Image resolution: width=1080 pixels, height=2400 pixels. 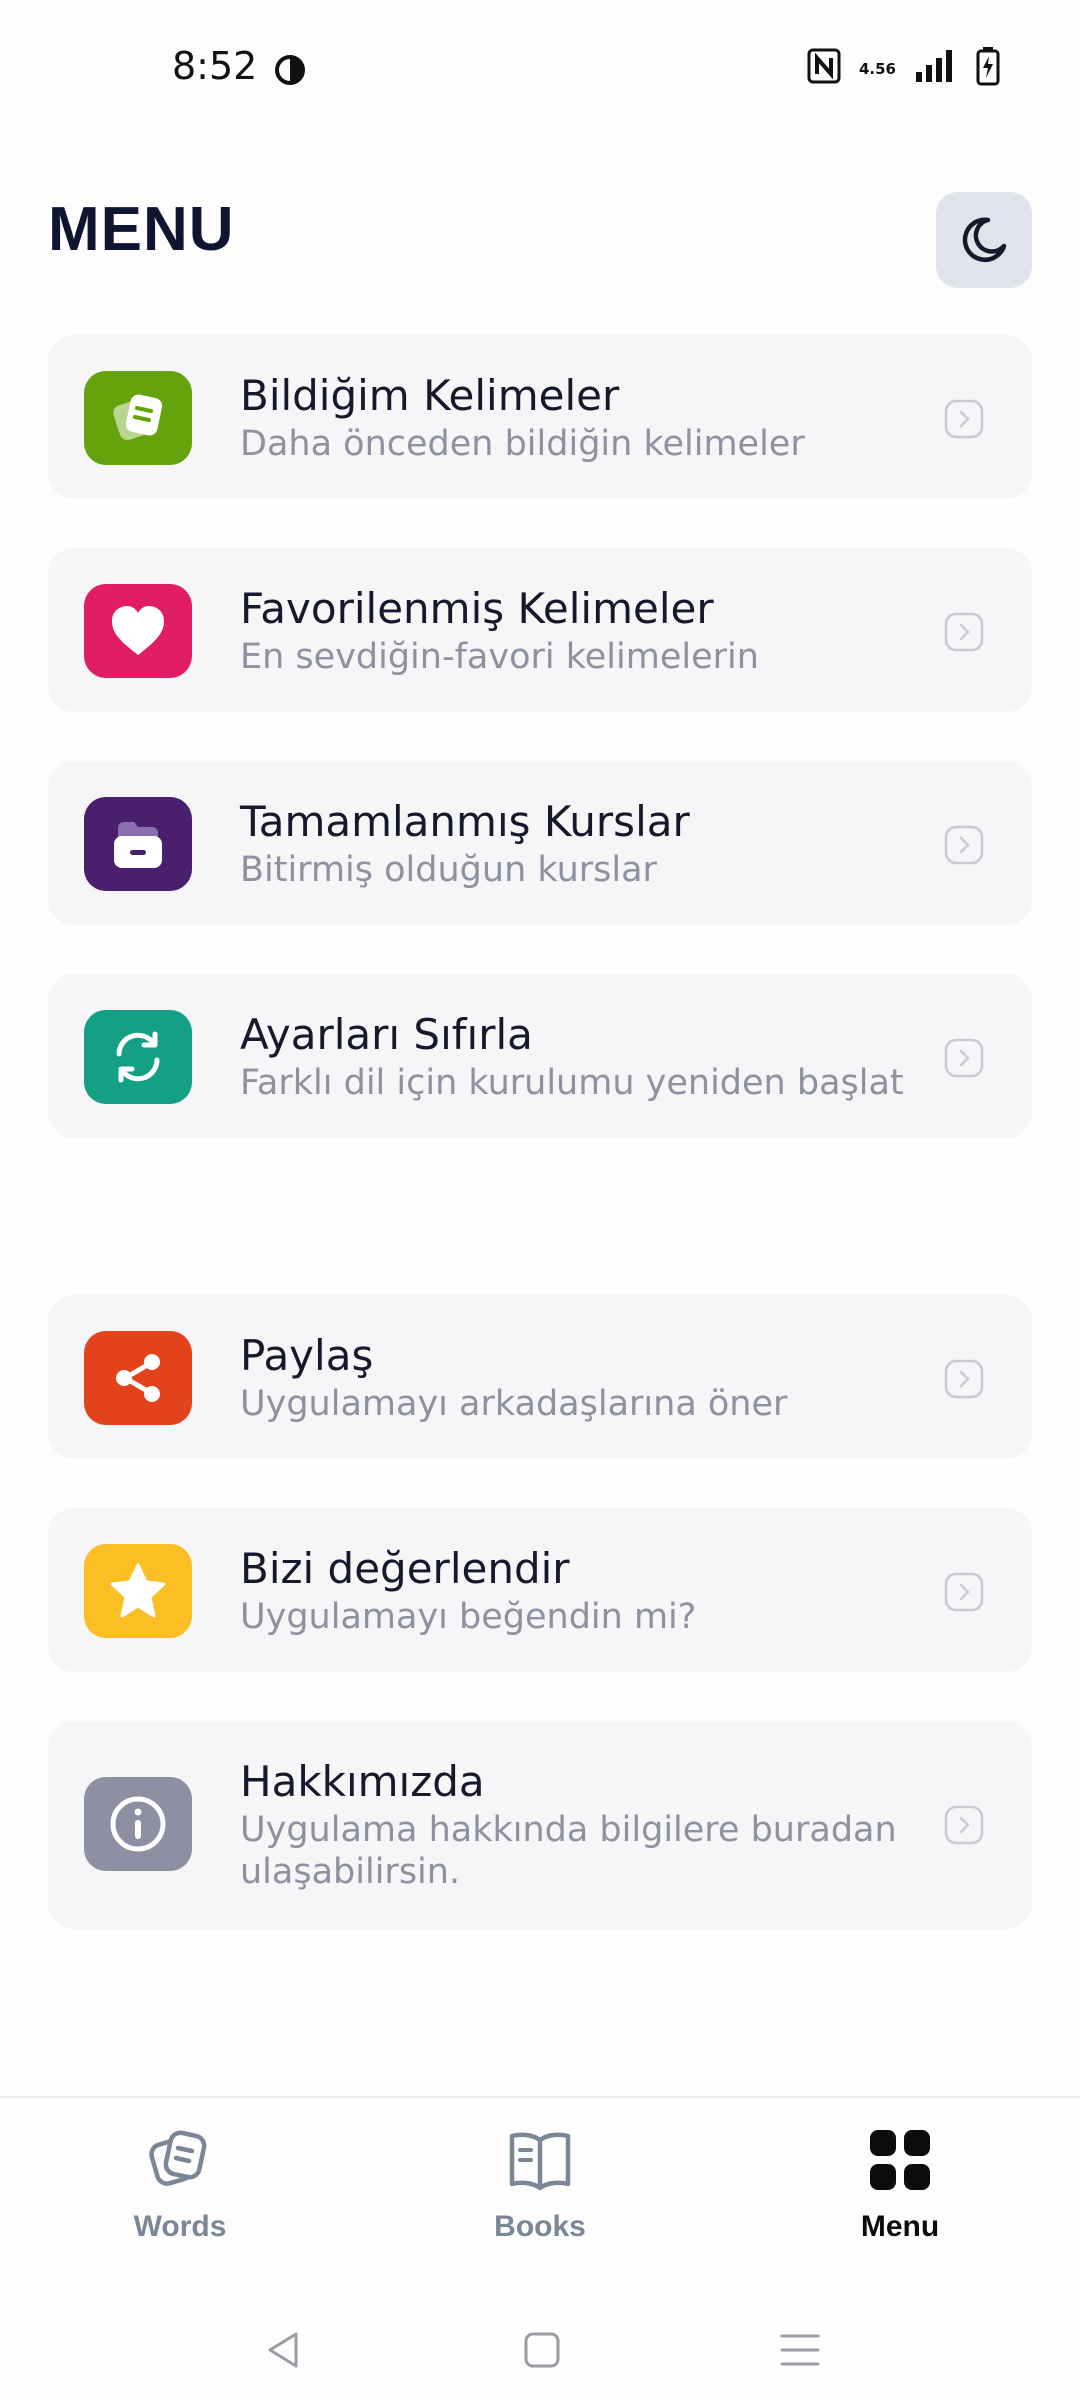 What do you see at coordinates (430, 395) in the screenshot?
I see `menu-item-title: Bildiğim Kelimeler` at bounding box center [430, 395].